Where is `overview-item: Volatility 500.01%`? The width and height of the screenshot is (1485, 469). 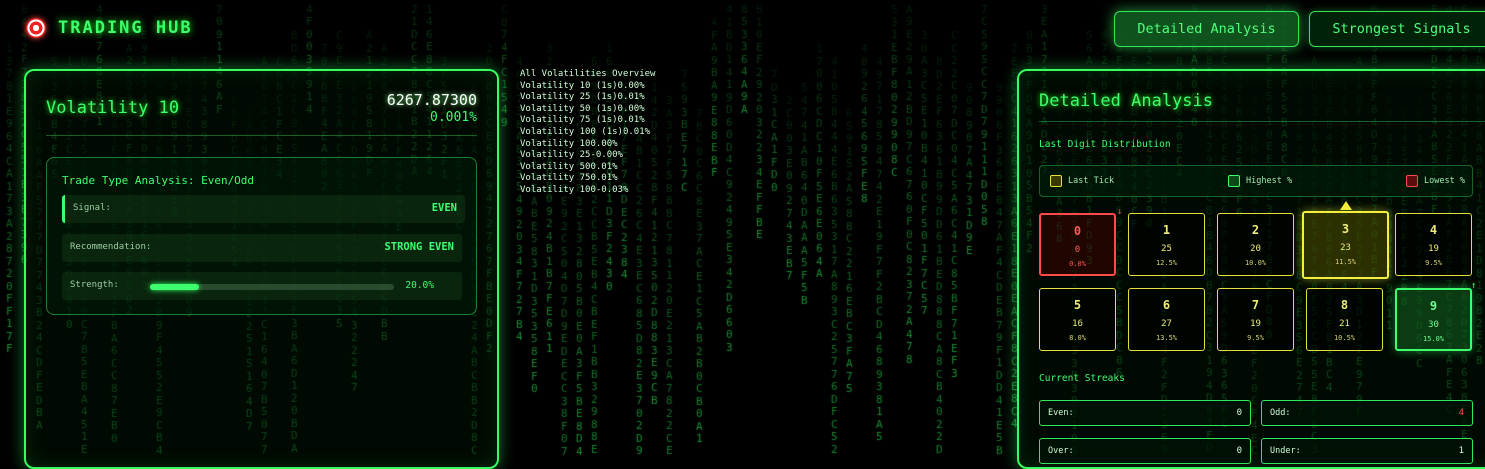 overview-item: Volatility 500.01% is located at coordinates (587, 168).